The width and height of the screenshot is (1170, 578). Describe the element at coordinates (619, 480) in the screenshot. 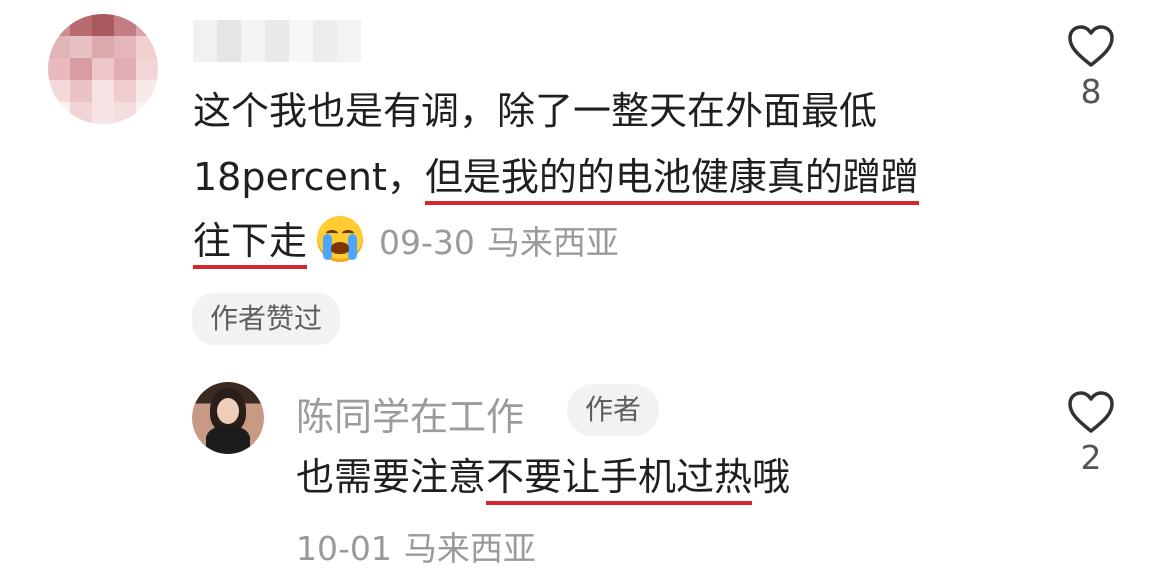

I see `reply-text-underlined: 不要让手机过热` at that location.